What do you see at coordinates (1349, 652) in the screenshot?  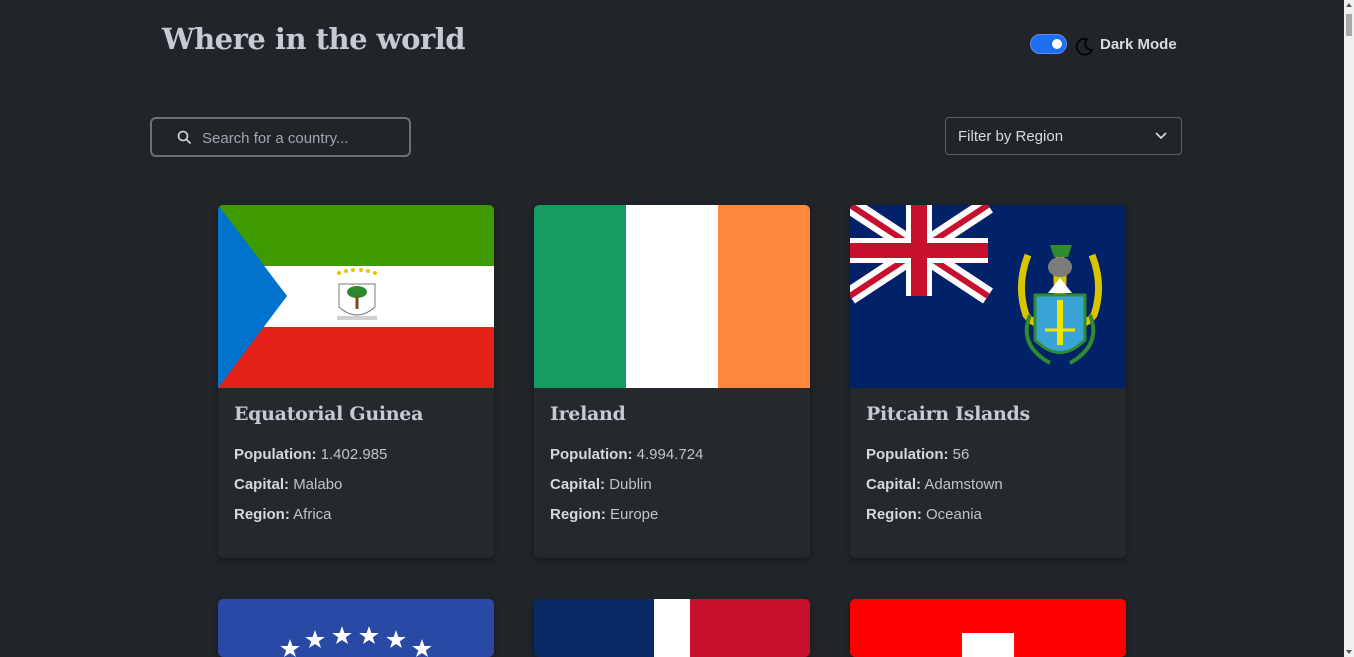 I see `scroll-down-arrow-icon` at bounding box center [1349, 652].